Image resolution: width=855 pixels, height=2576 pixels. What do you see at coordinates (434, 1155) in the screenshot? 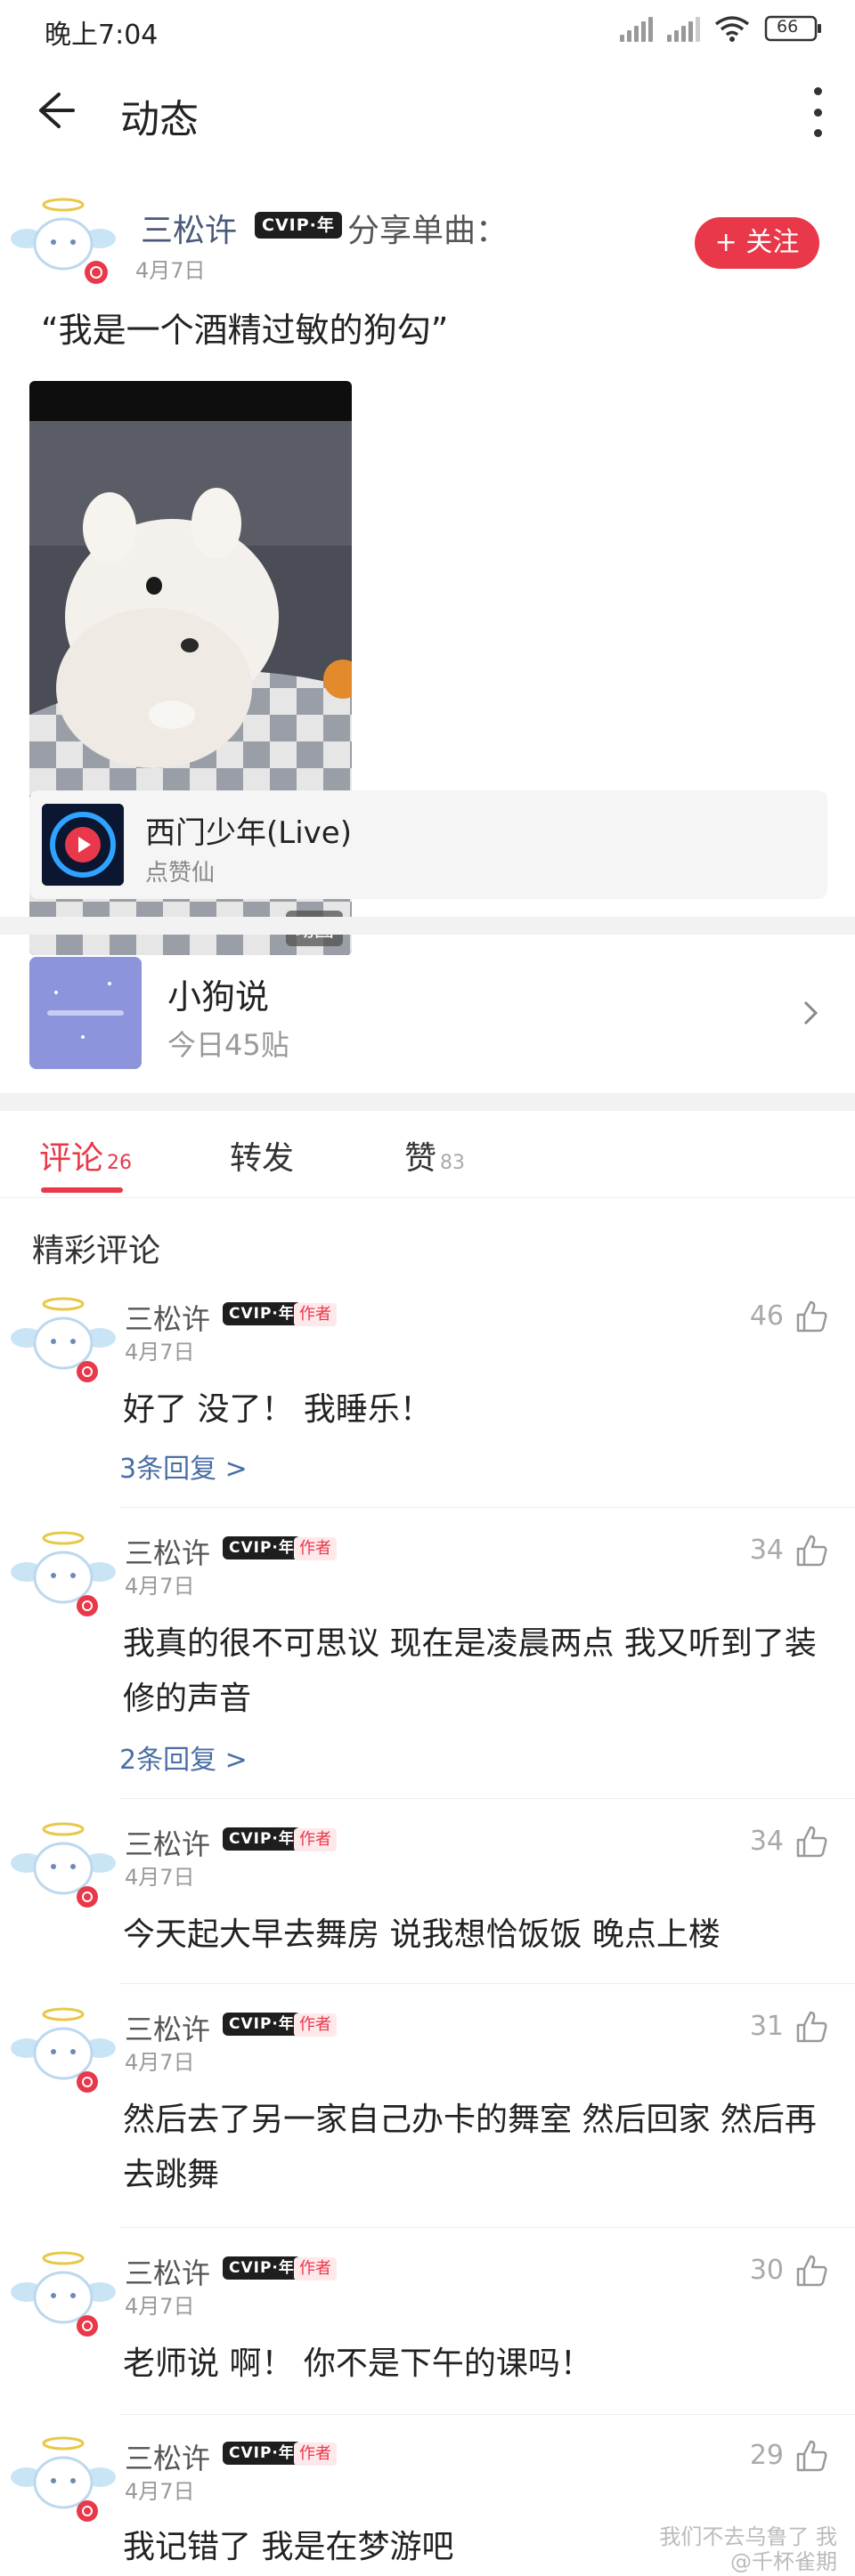
I see `tab-likes: 赞 83` at bounding box center [434, 1155].